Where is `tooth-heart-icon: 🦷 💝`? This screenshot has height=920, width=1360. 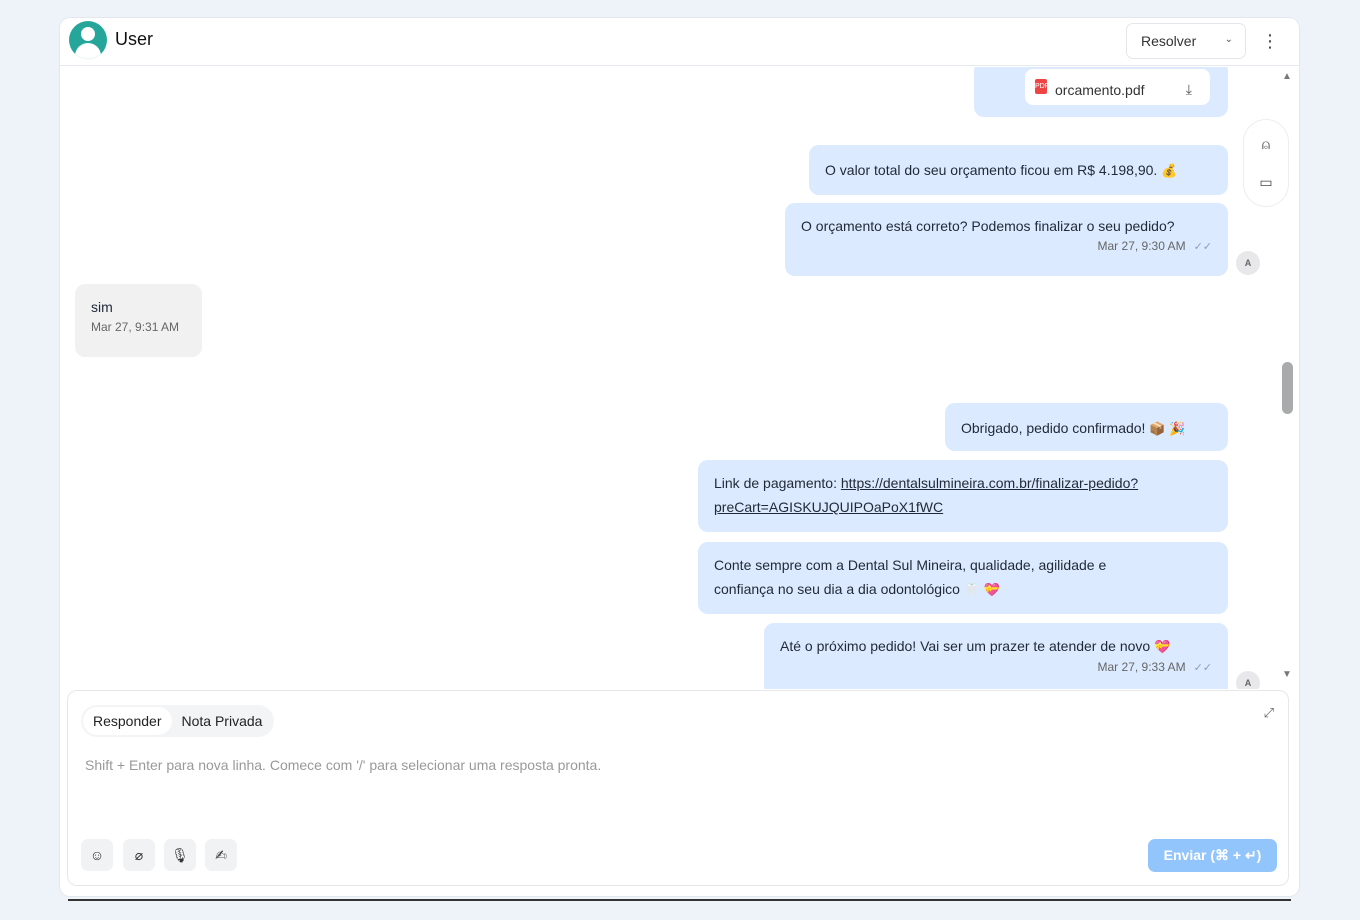 tooth-heart-icon: 🦷 💝 is located at coordinates (981, 589).